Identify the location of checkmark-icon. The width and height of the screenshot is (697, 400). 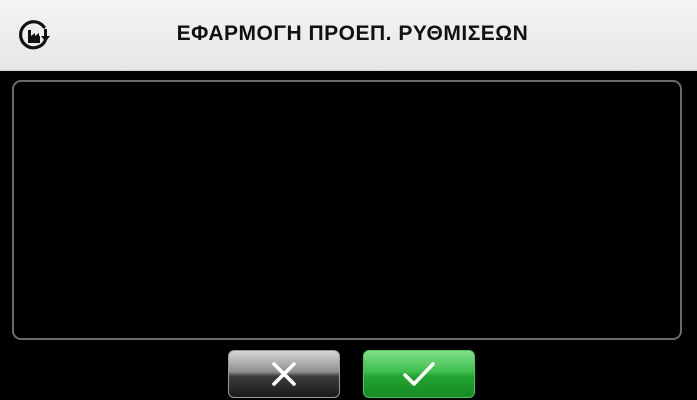
(419, 374).